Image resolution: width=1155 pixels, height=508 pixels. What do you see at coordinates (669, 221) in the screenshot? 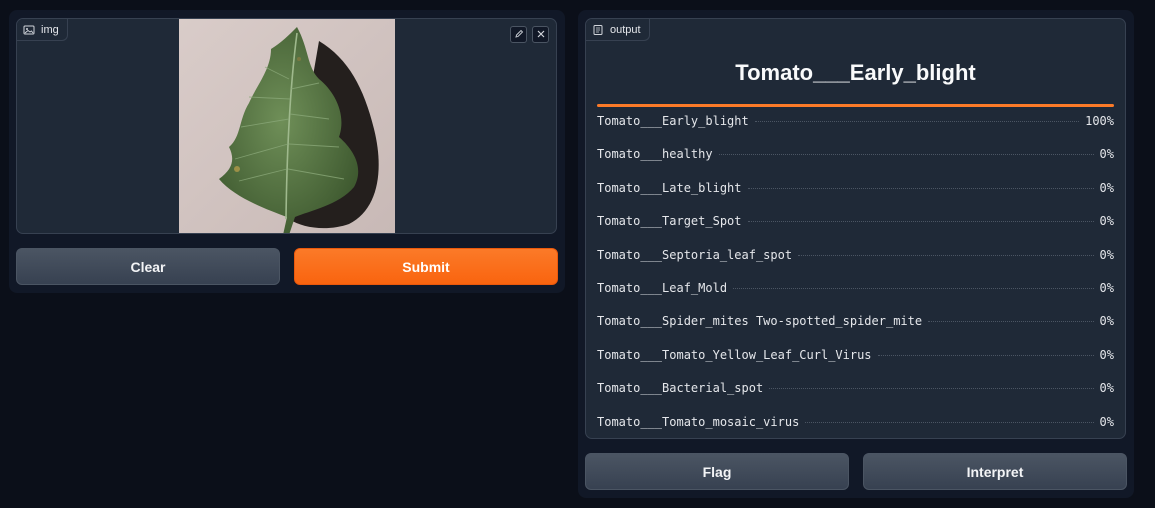
I see `confidence-label: Tomato___Target_Spot` at bounding box center [669, 221].